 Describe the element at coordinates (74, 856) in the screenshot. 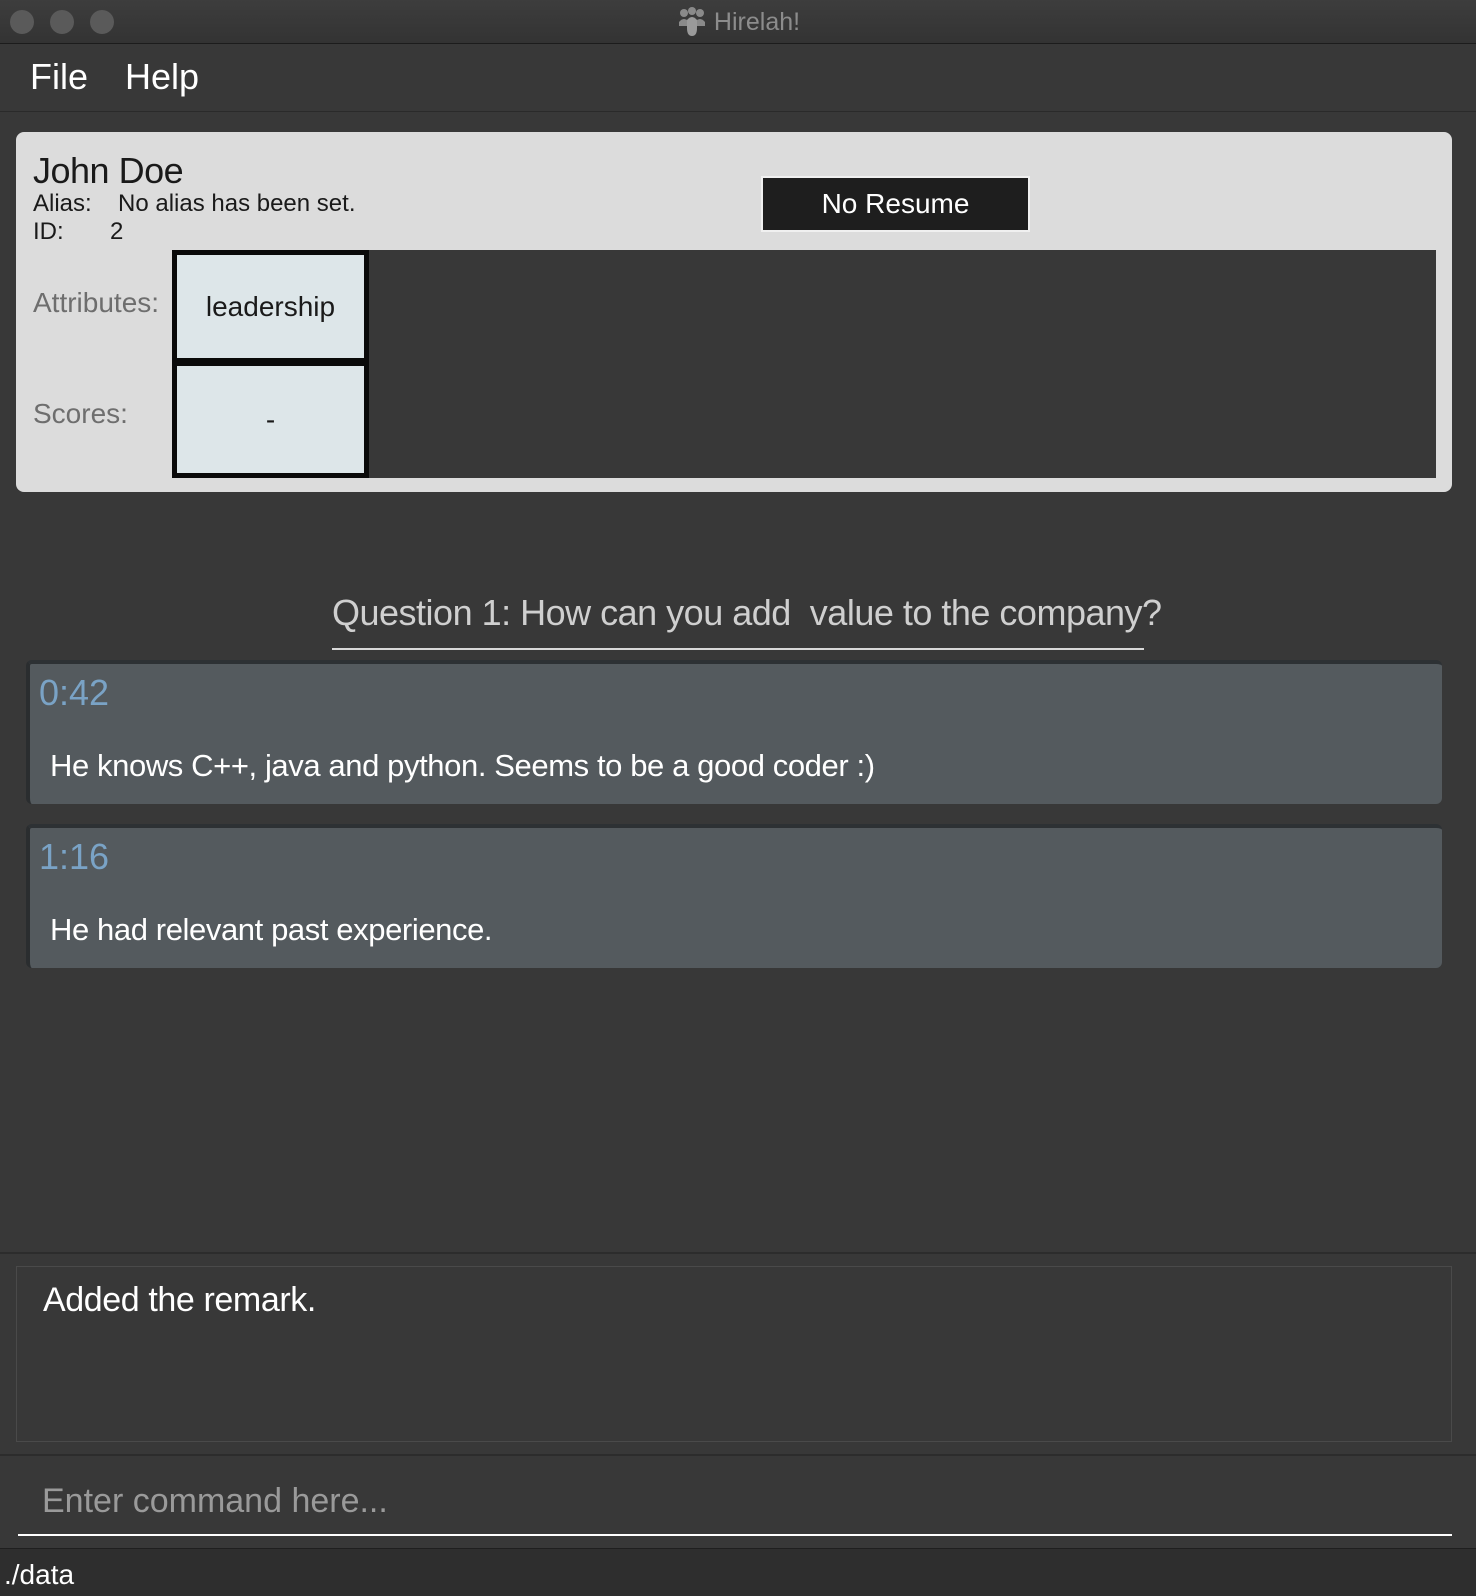

I see `remark-time: 1:16` at that location.